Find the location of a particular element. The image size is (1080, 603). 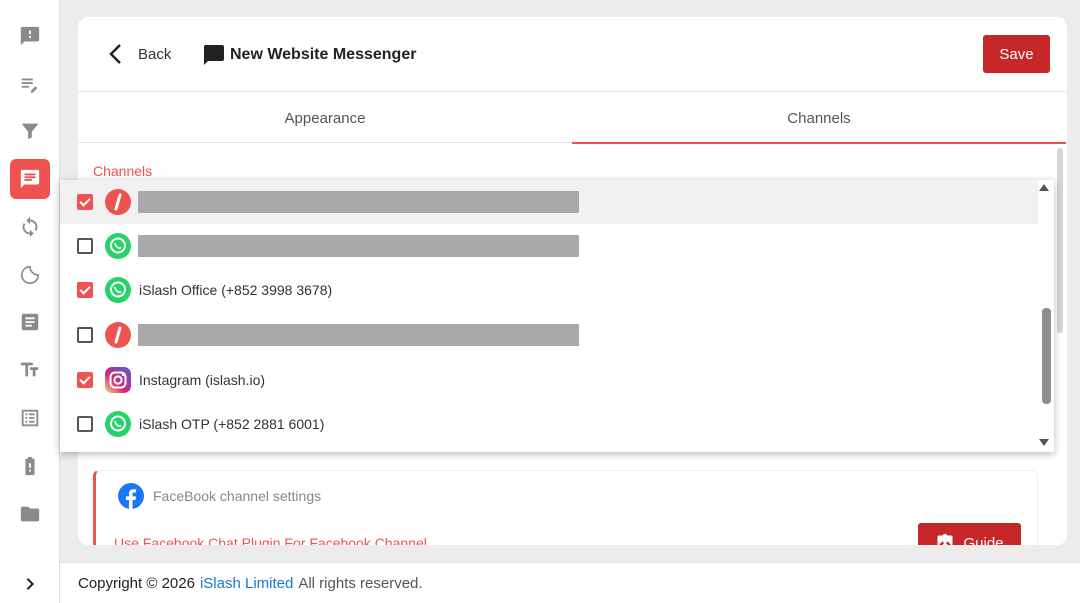

battery-alert-icon is located at coordinates (30, 466).